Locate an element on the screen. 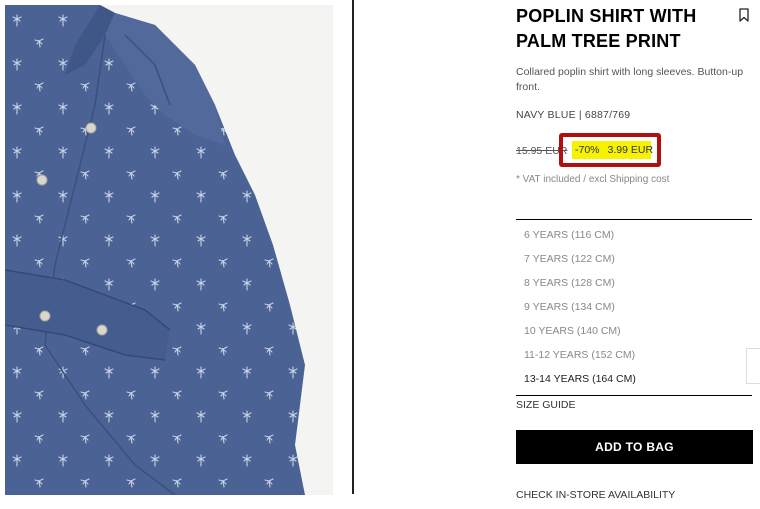  size-option: 6 YEARS (116 CM) is located at coordinates (634, 235).